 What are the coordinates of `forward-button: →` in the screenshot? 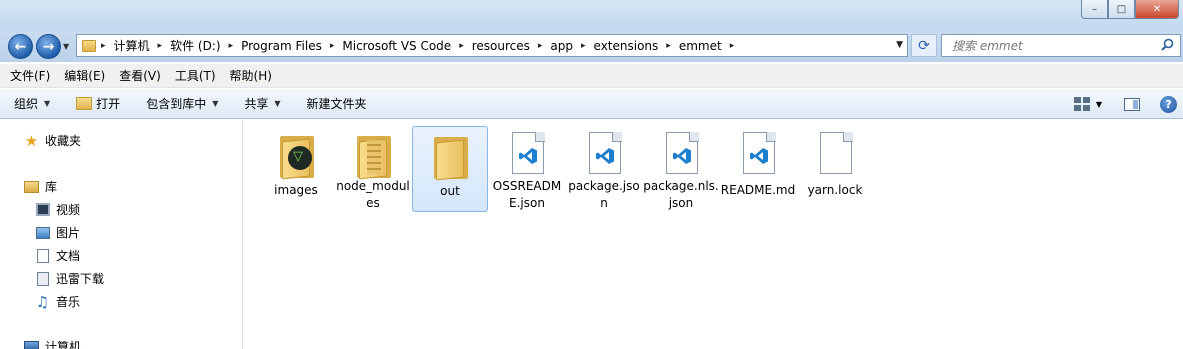 It's located at (48, 46).